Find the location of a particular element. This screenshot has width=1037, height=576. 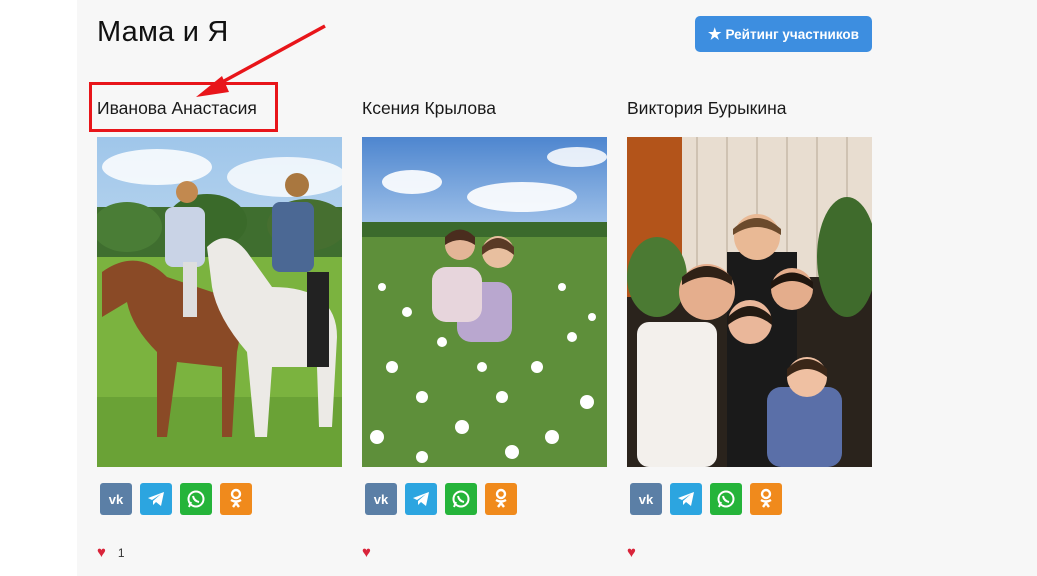

like-row: ♥ 1 is located at coordinates (111, 552).